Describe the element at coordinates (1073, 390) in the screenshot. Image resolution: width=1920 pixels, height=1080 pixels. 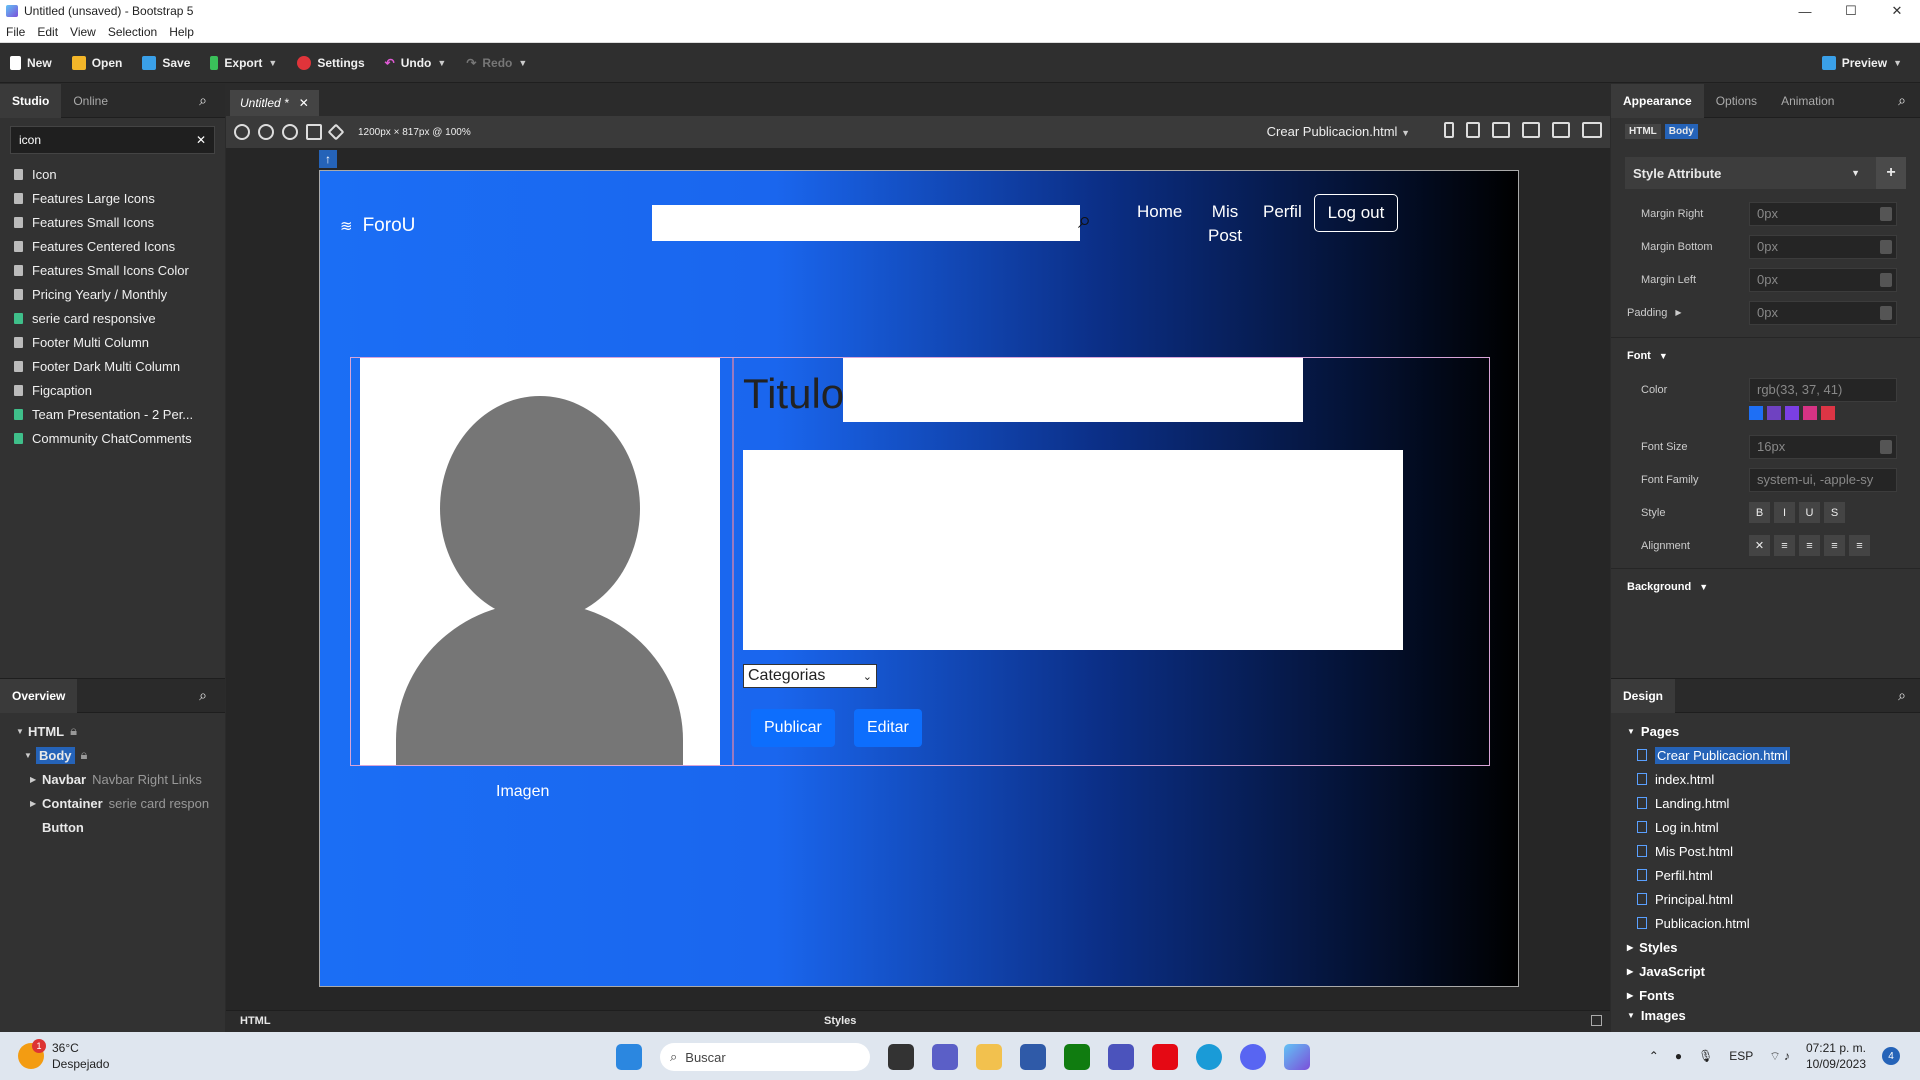
I see `title-input` at that location.